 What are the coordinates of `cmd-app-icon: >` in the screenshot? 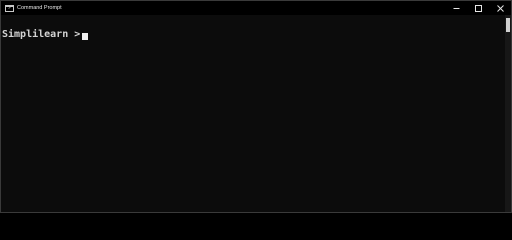 It's located at (9, 8).